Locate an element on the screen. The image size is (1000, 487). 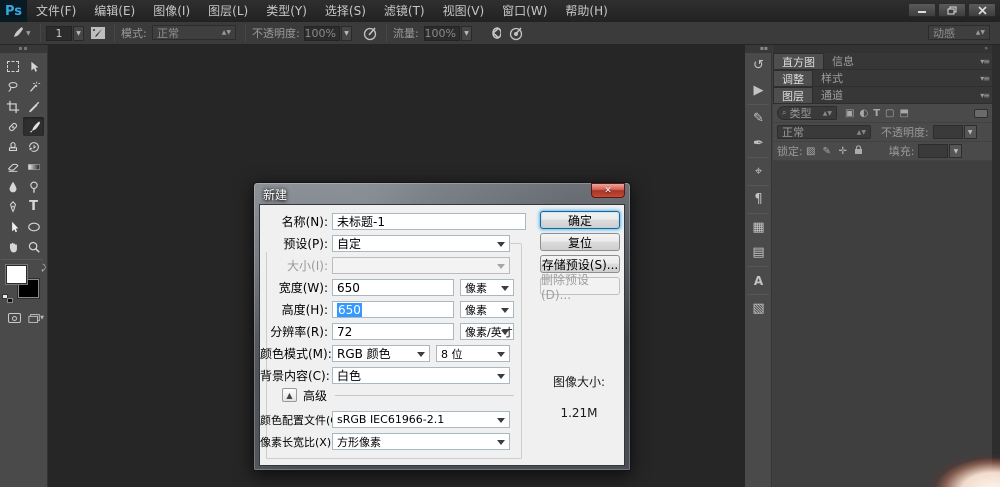
brush-preset-picker: ▼ is located at coordinates (18, 33).